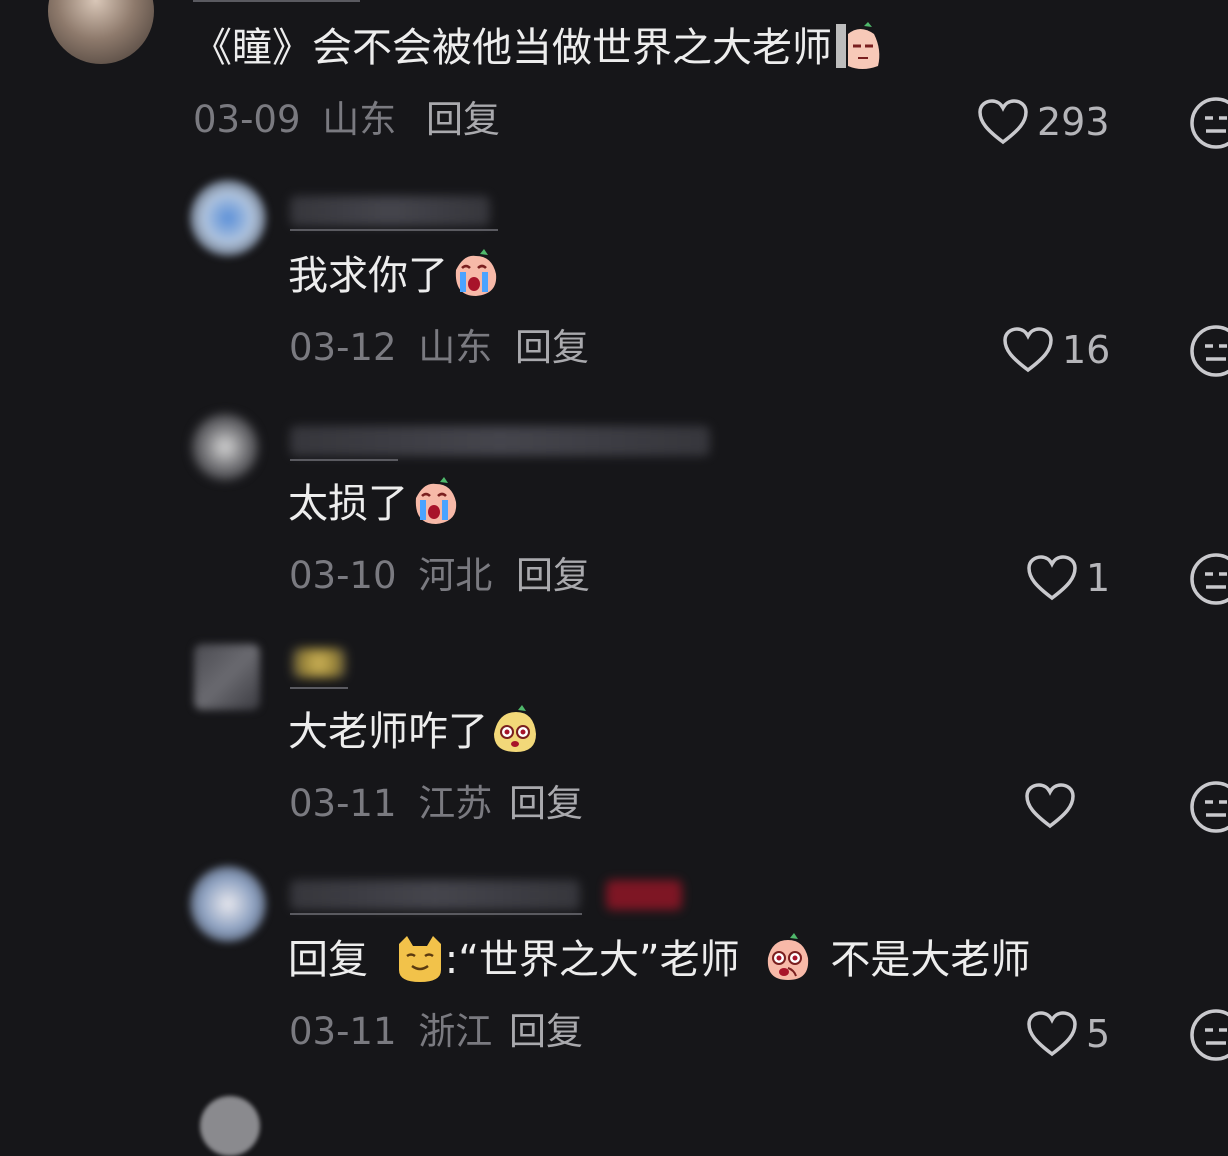 The height and width of the screenshot is (1156, 1228). I want to click on comment-location: 浙江, so click(455, 1031).